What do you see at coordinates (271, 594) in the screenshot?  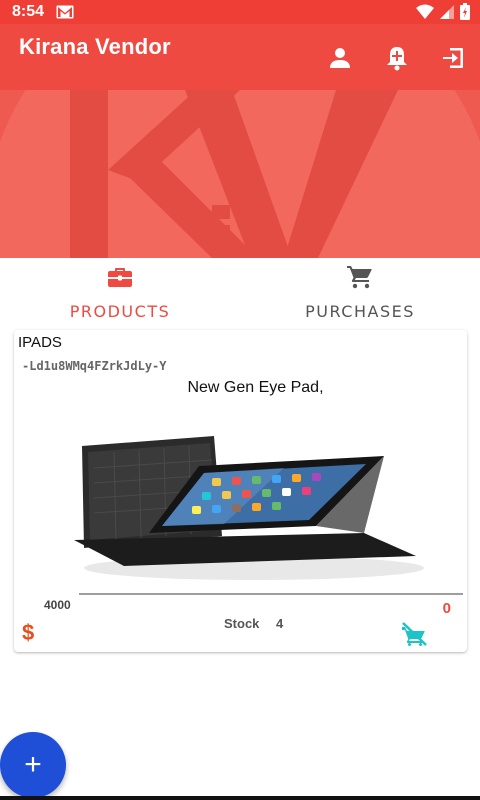 I see `card-divider` at bounding box center [271, 594].